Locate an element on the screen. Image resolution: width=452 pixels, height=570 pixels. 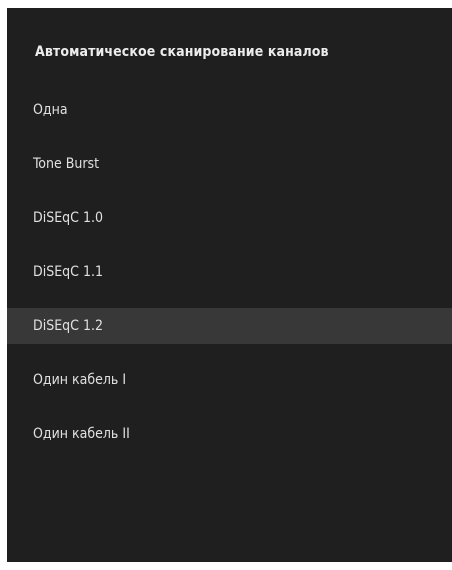
option-diseqc-1-1: DiSEqC 1.1 is located at coordinates (229, 272).